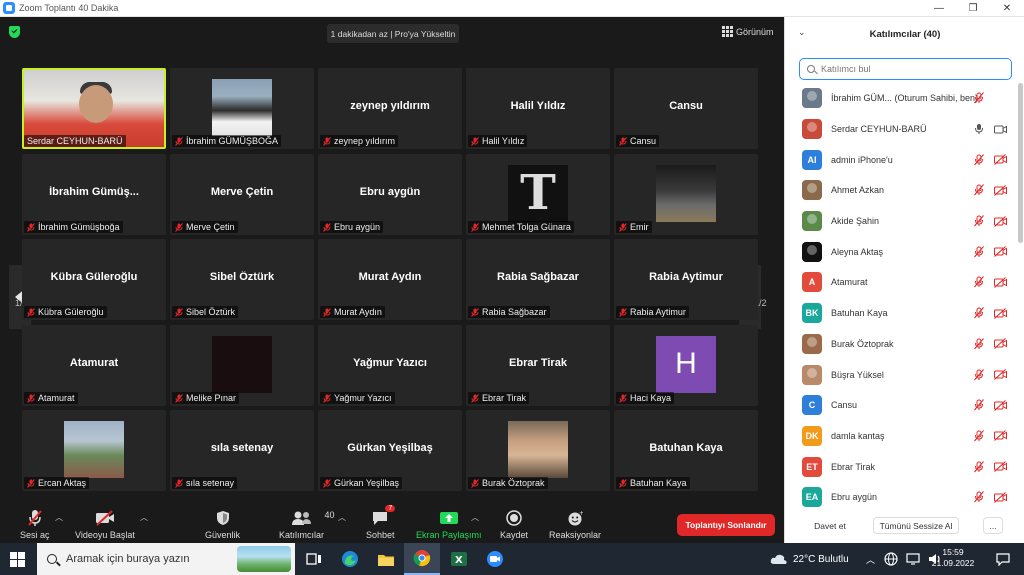  What do you see at coordinates (222, 524) in the screenshot?
I see `security-button: Güvenlik` at bounding box center [222, 524].